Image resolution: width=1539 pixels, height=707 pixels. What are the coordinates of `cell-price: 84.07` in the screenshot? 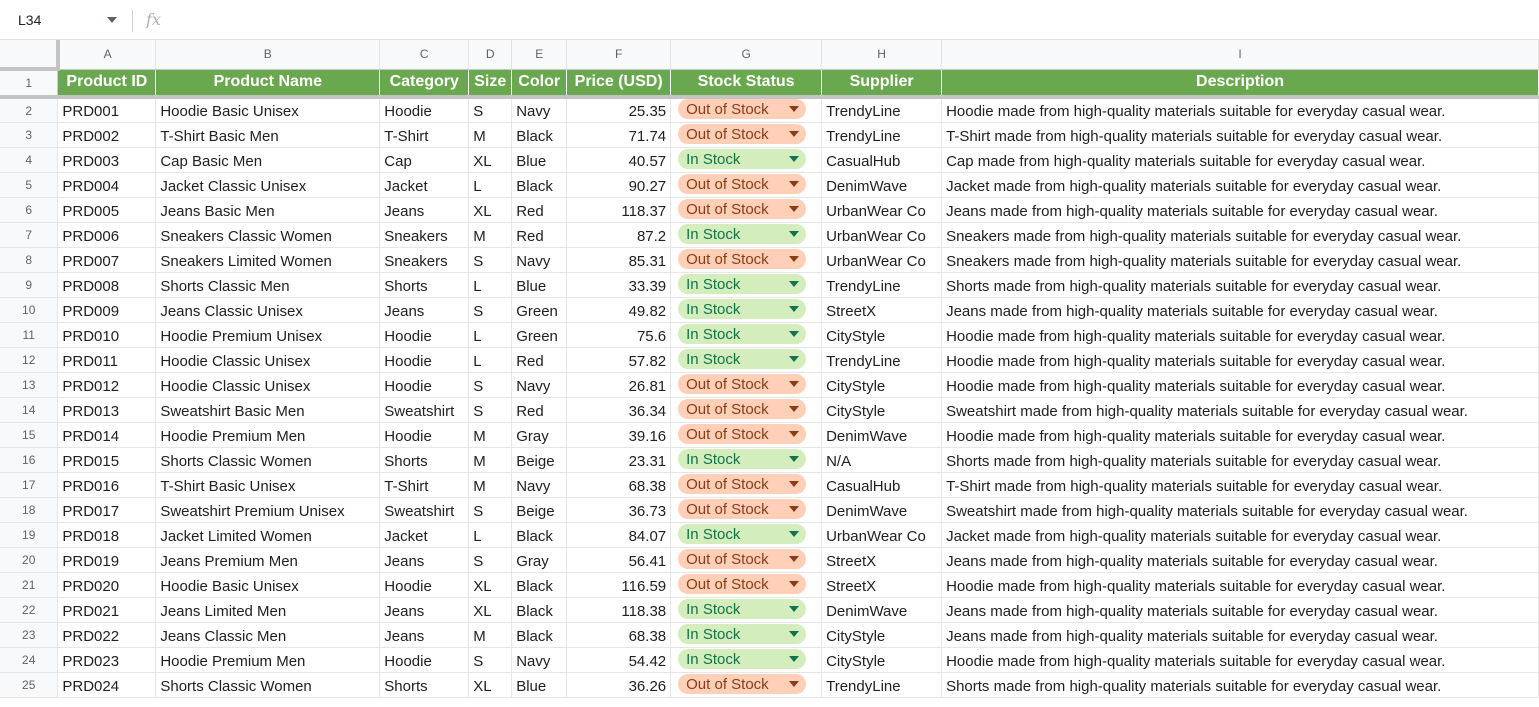 It's located at (619, 535).